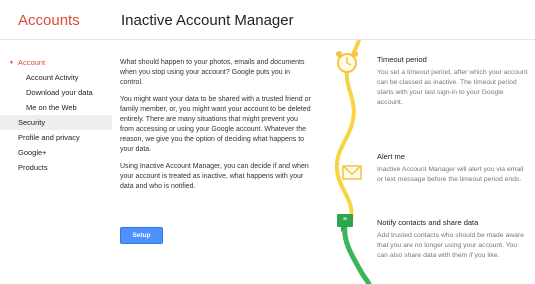 This screenshot has height=284, width=535. I want to click on setup-button: Setup, so click(141, 235).